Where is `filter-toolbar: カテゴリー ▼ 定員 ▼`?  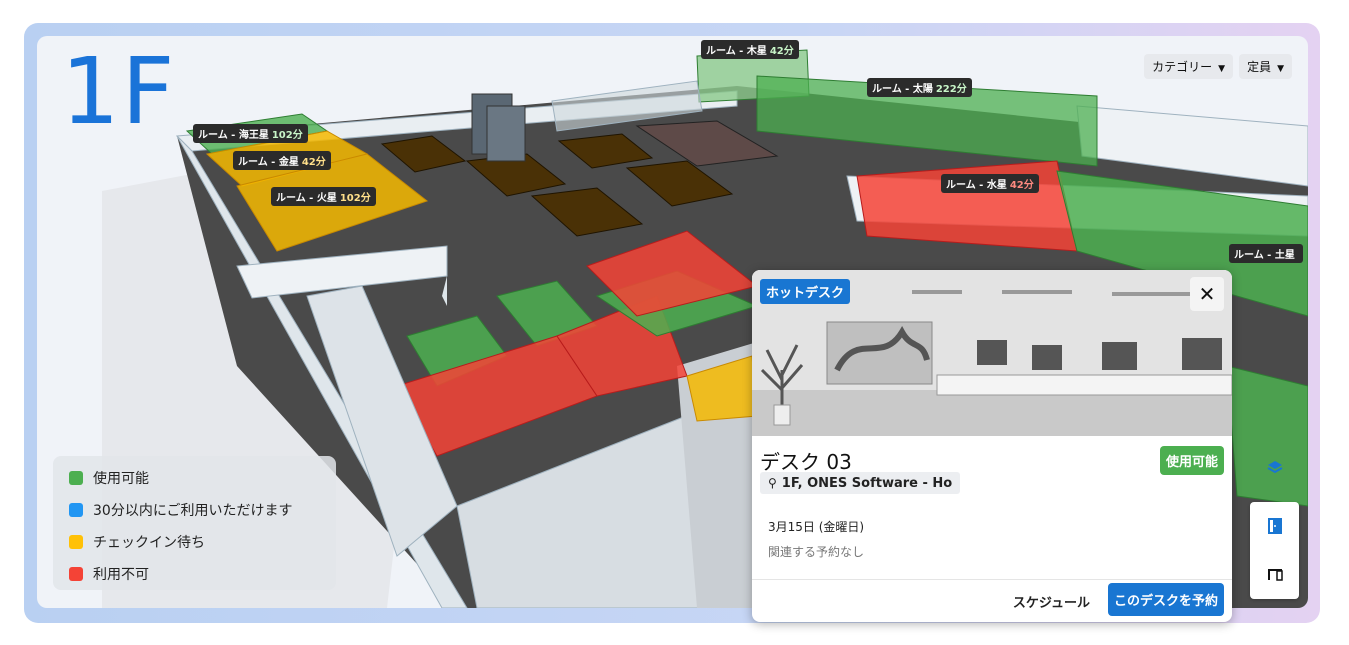
filter-toolbar: カテゴリー ▼ 定員 ▼ is located at coordinates (1218, 66).